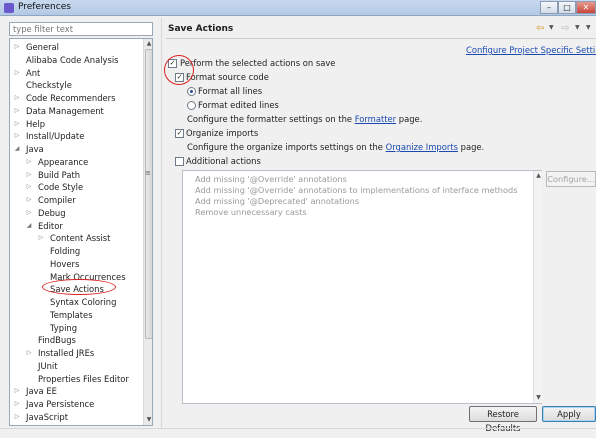 This screenshot has width=596, height=438. What do you see at coordinates (148, 173) in the screenshot?
I see `scroll-grip-icon: ≡` at bounding box center [148, 173].